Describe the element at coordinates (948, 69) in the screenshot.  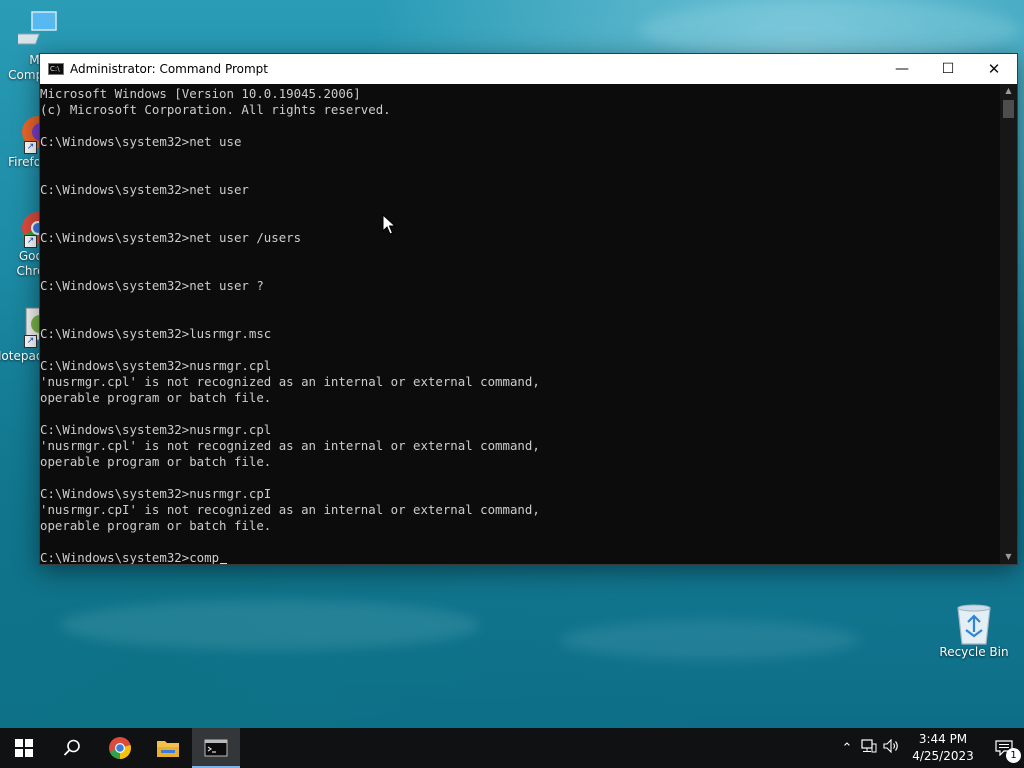
I see `maximize-button: ☐` at that location.